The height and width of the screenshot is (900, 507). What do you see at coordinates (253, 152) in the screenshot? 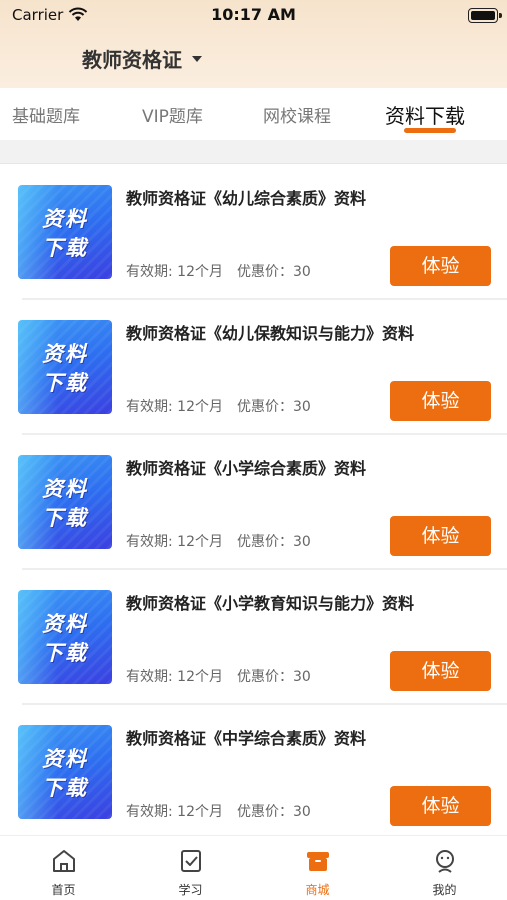
I see `section-divider` at bounding box center [253, 152].